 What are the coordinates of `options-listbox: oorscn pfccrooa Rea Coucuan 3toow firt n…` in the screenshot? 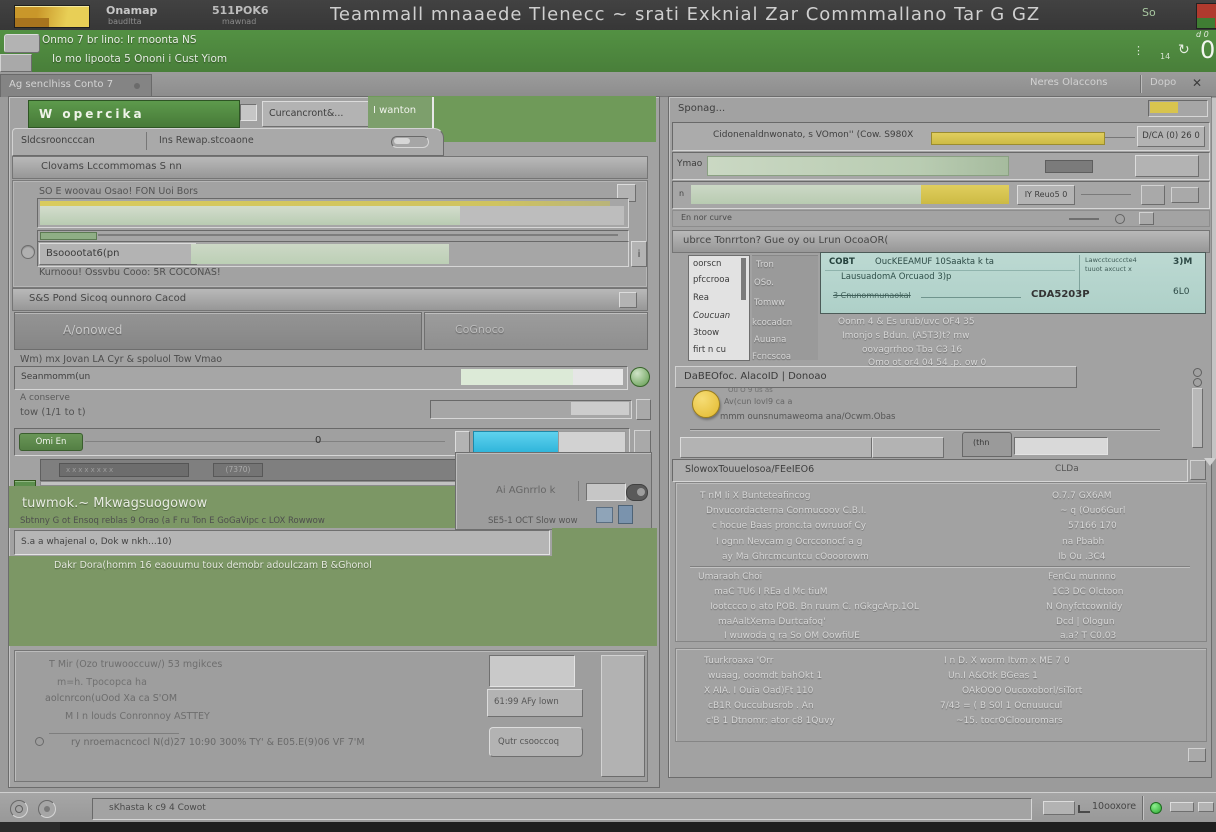 It's located at (719, 308).